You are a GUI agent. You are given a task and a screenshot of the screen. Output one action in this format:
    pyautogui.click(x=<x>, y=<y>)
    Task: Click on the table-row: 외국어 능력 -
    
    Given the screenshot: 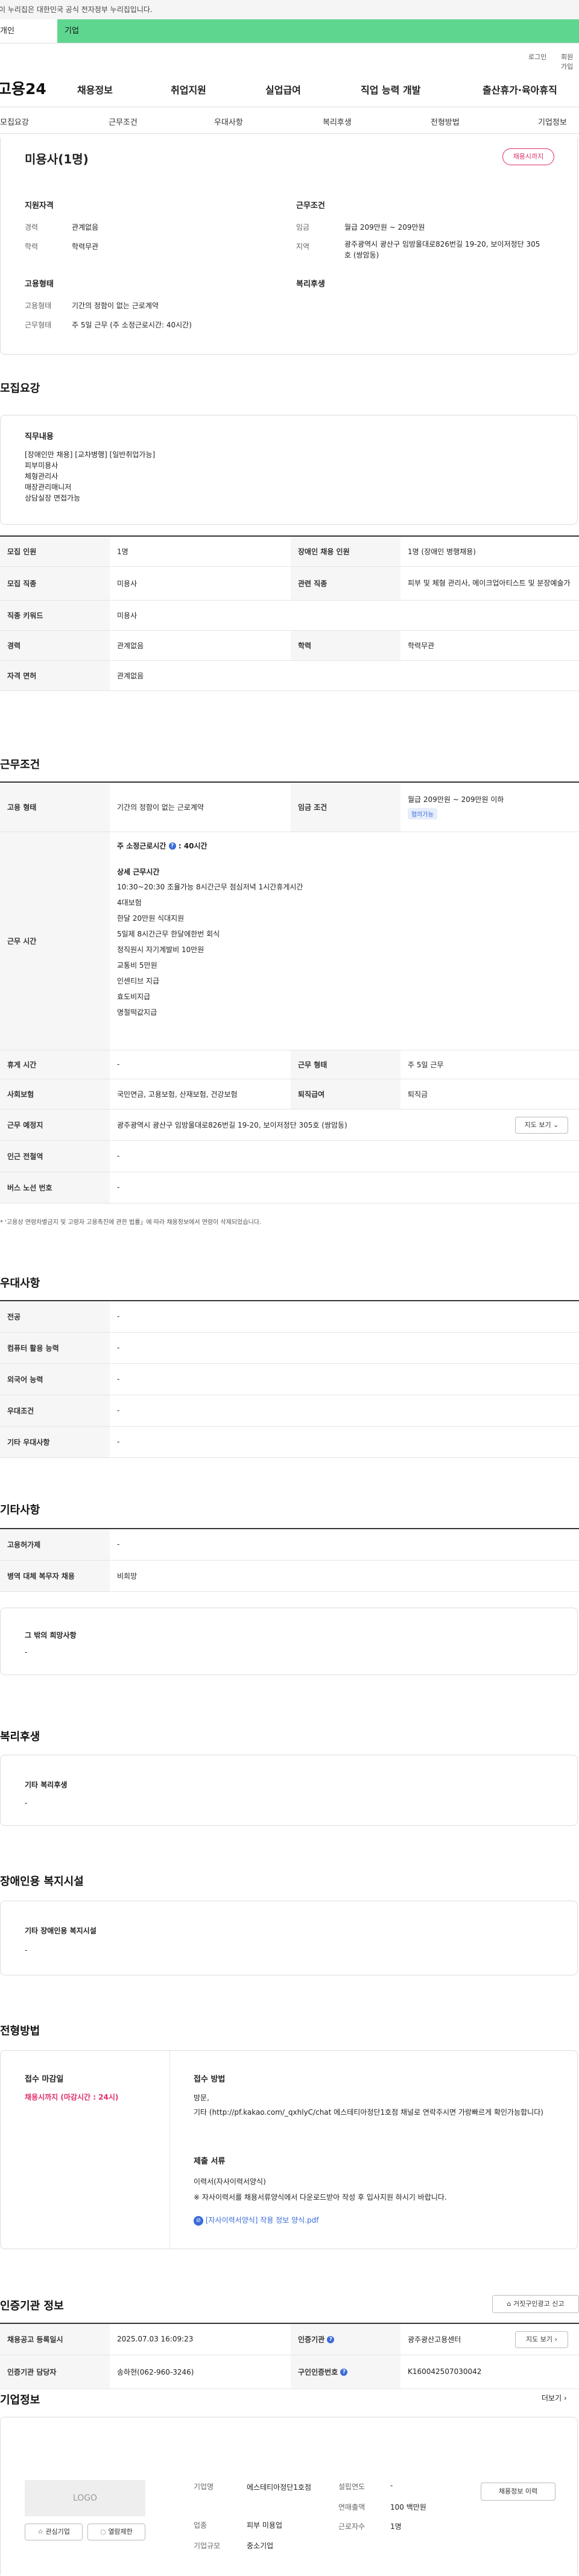 What is the action you would take?
    pyautogui.click(x=289, y=1379)
    